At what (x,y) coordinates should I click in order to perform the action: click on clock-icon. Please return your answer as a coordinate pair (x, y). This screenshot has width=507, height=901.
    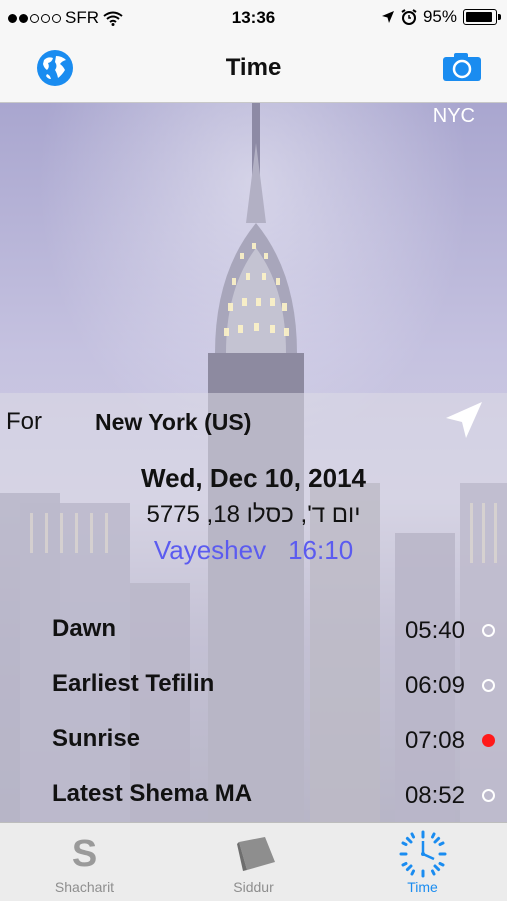
    Looking at the image, I should click on (422, 854).